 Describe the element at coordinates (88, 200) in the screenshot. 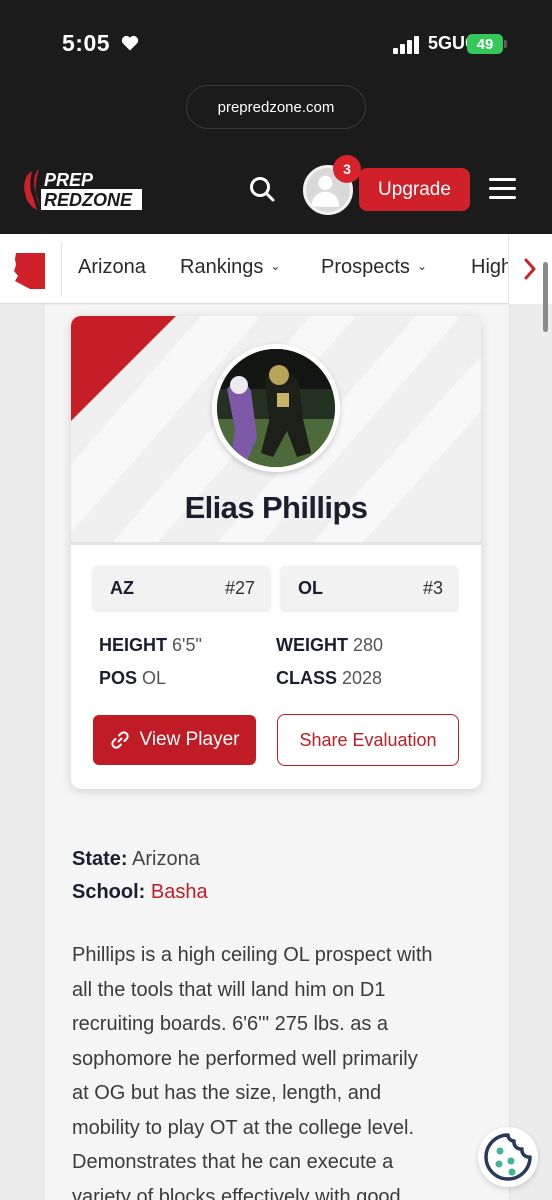

I see `logo-line2: REDZONE` at that location.